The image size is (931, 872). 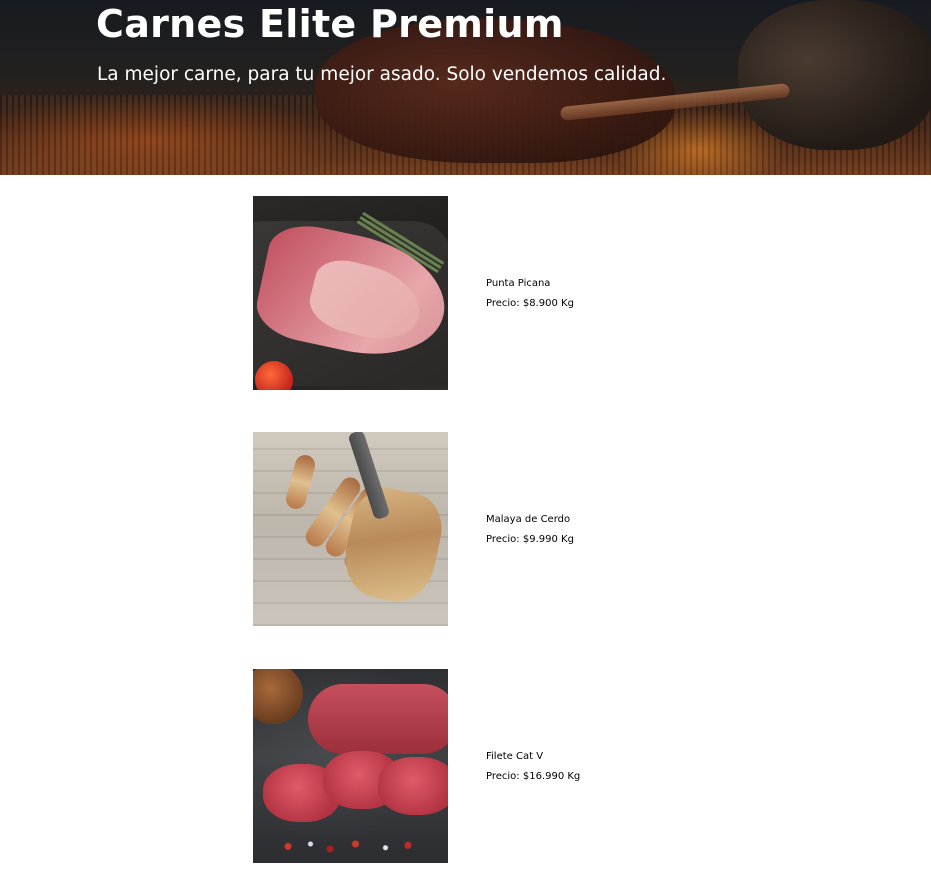 What do you see at coordinates (533, 767) in the screenshot?
I see `product-info: Filete Cat V Precio: $16.990 Kg` at bounding box center [533, 767].